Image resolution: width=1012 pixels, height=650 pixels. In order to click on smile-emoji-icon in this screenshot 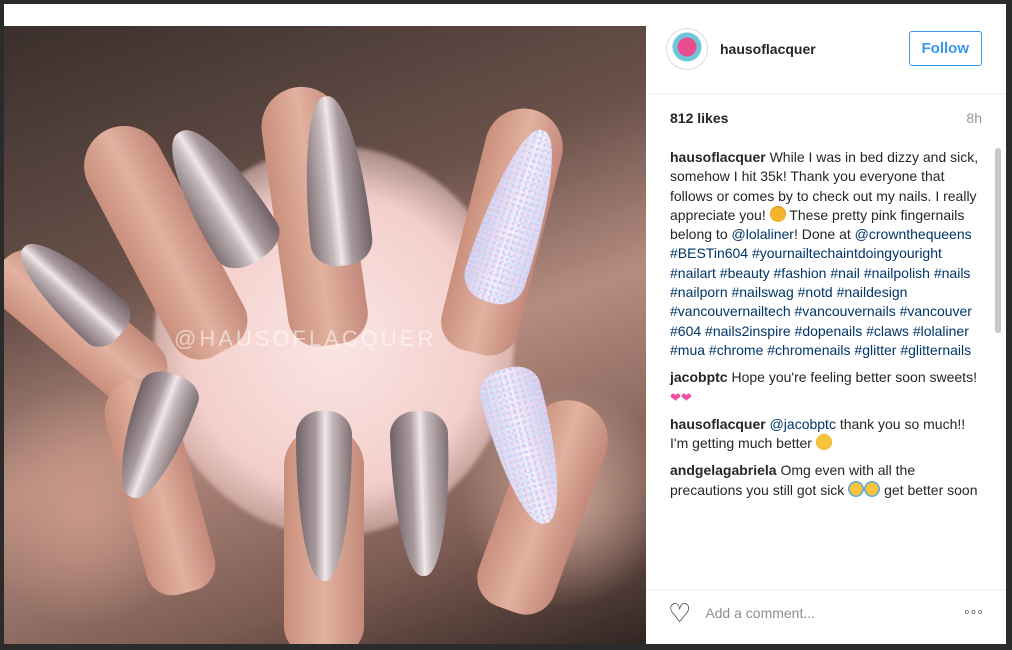, I will do `click(823, 442)`.